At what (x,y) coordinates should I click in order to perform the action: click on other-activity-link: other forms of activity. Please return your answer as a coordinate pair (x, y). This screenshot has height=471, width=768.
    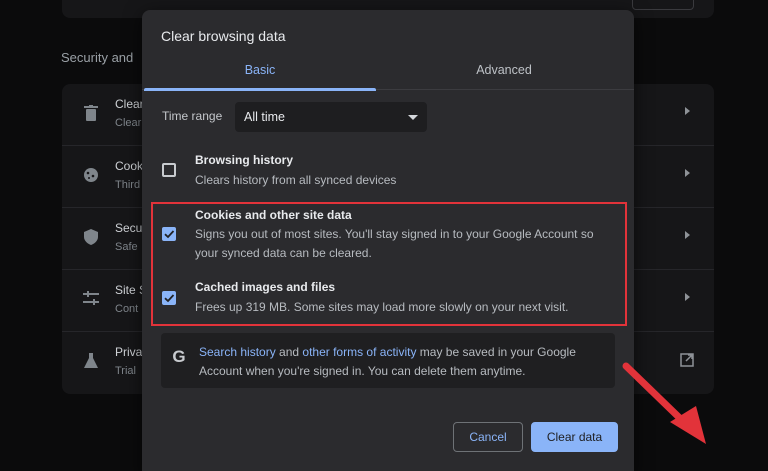
    Looking at the image, I should click on (359, 352).